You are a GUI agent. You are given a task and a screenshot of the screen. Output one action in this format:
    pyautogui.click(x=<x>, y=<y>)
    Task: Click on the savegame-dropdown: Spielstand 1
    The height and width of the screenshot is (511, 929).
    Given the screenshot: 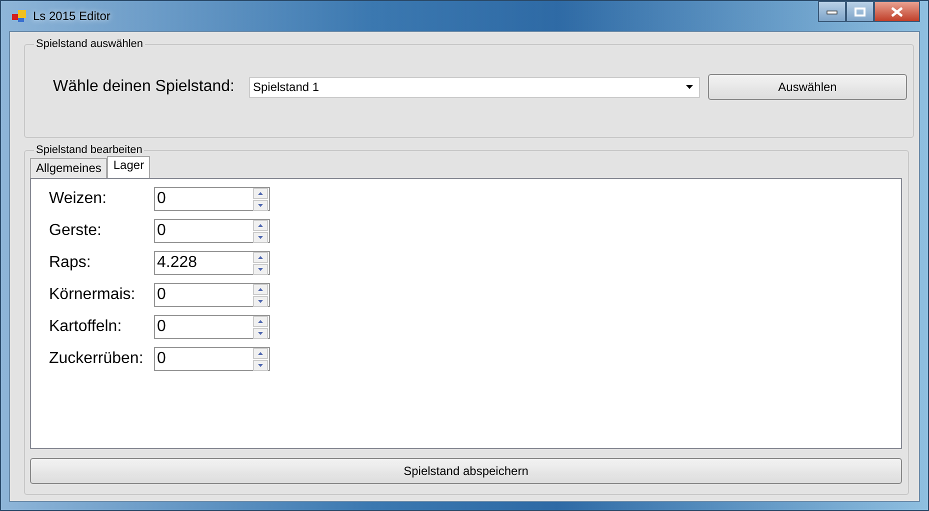 What is the action you would take?
    pyautogui.click(x=474, y=87)
    